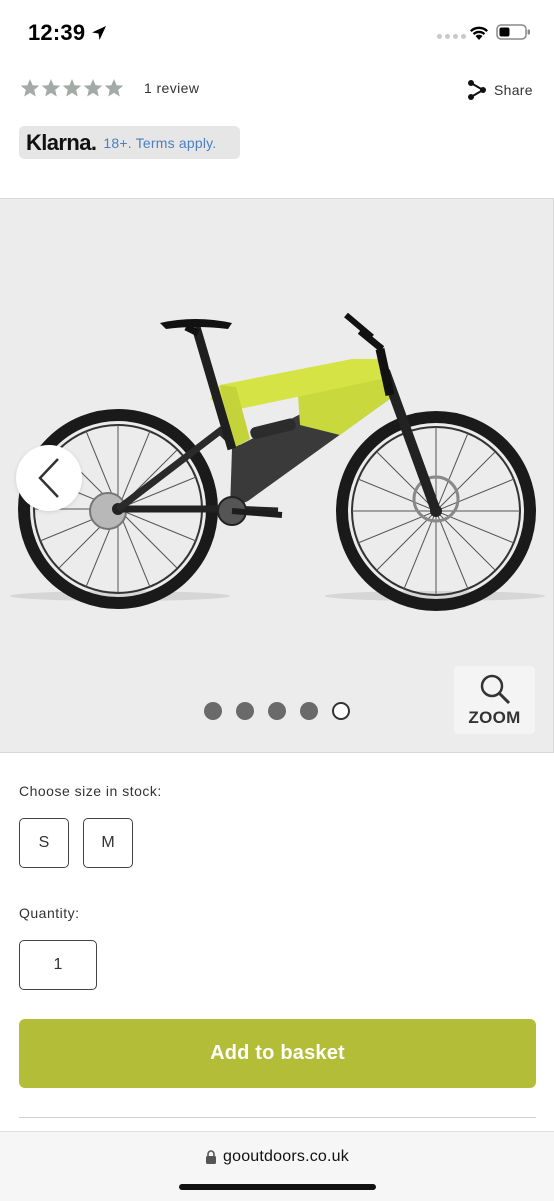  What do you see at coordinates (286, 1156) in the screenshot?
I see `url-text: gooutdoors.co.uk` at bounding box center [286, 1156].